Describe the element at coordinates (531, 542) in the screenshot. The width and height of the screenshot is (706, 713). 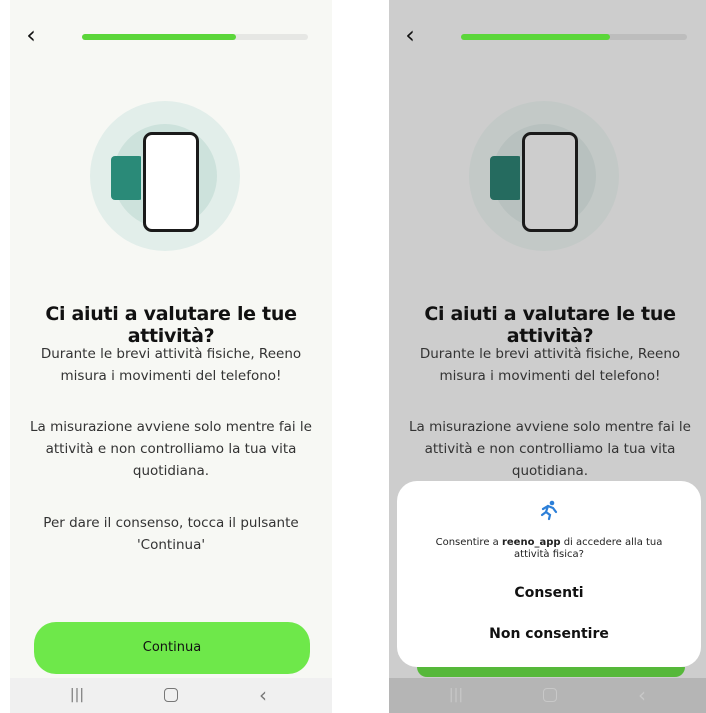
I see `app-name: reeno_app` at that location.